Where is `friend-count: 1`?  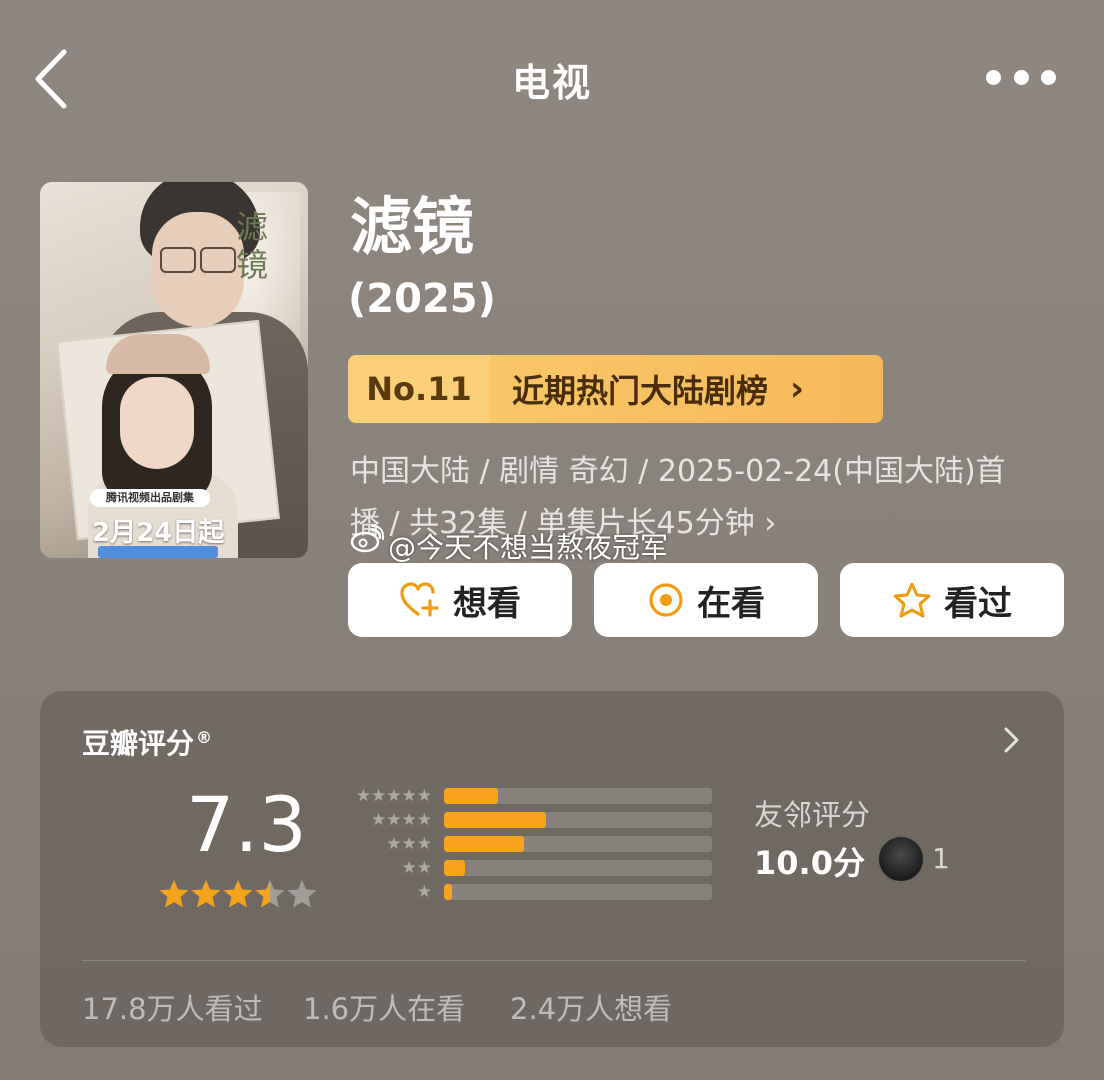 friend-count: 1 is located at coordinates (941, 858).